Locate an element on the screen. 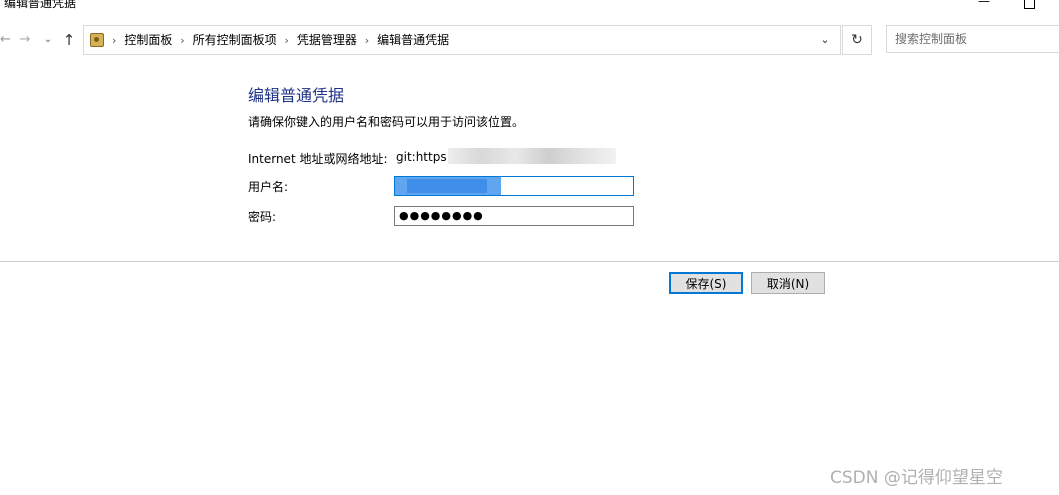 This screenshot has height=495, width=1059. cancel-button: 取消(N) is located at coordinates (788, 283).